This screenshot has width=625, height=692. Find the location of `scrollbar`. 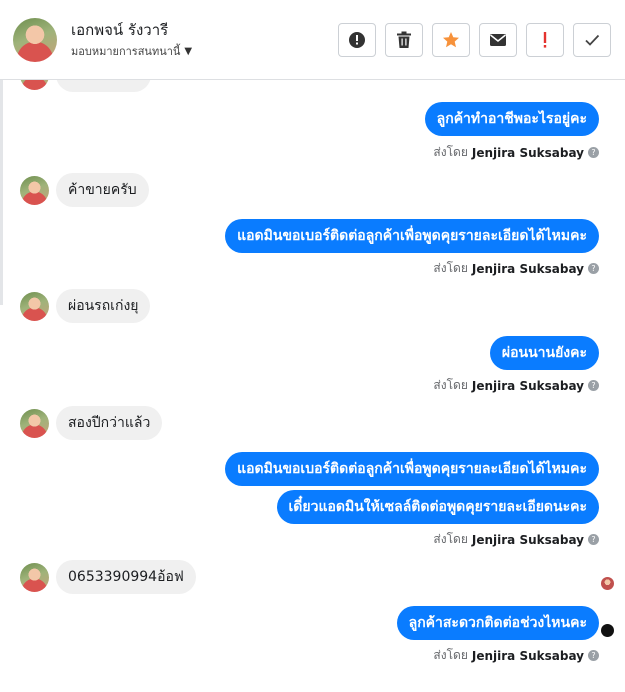

scrollbar is located at coordinates (1, 192).